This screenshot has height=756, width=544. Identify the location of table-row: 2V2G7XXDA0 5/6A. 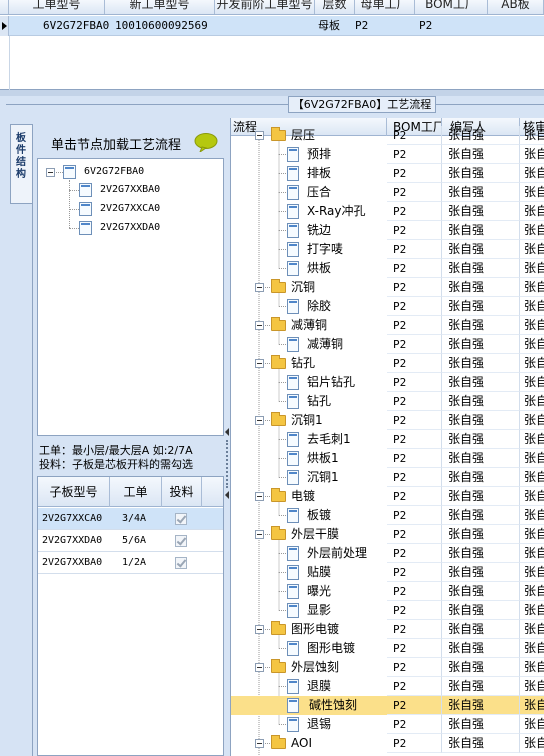
(130, 541).